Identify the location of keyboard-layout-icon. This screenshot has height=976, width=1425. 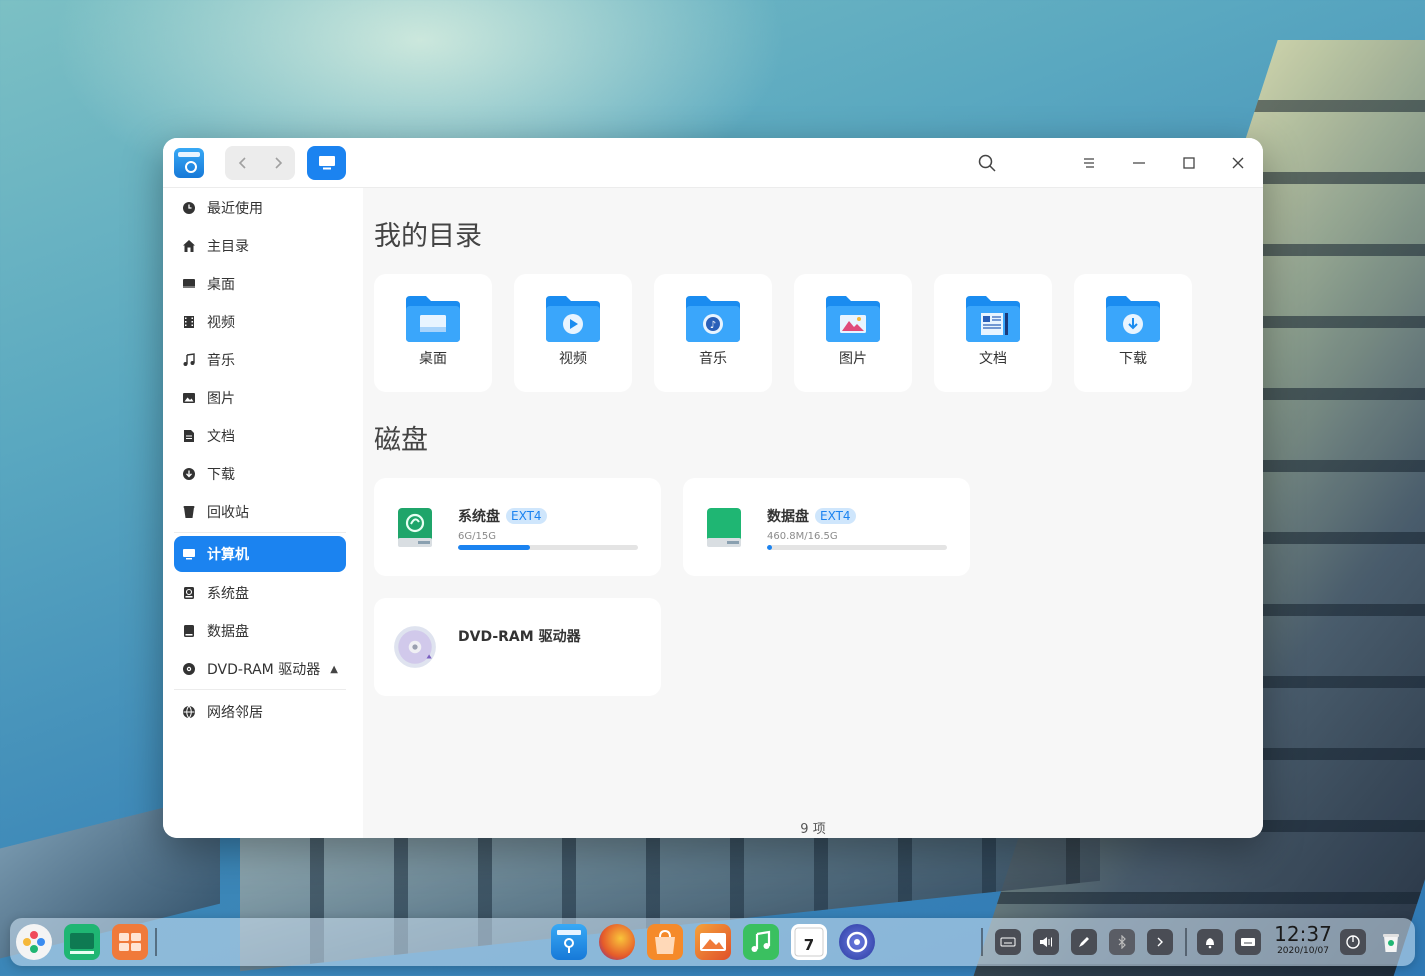
(1008, 942).